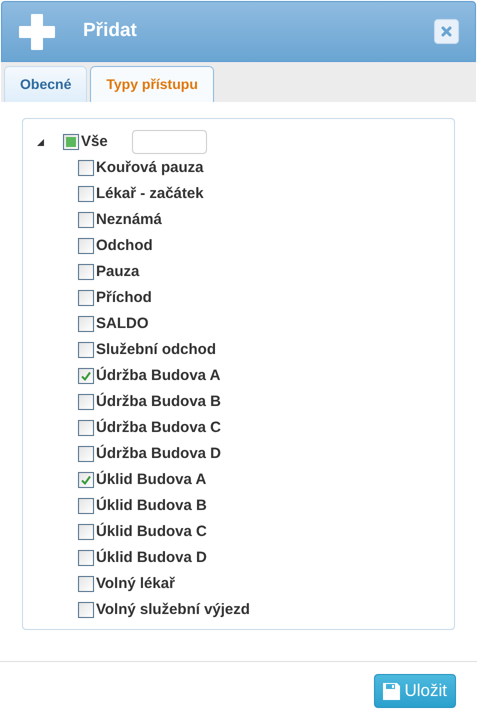  Describe the element at coordinates (122, 324) in the screenshot. I see `tree-item: SALDO` at that location.